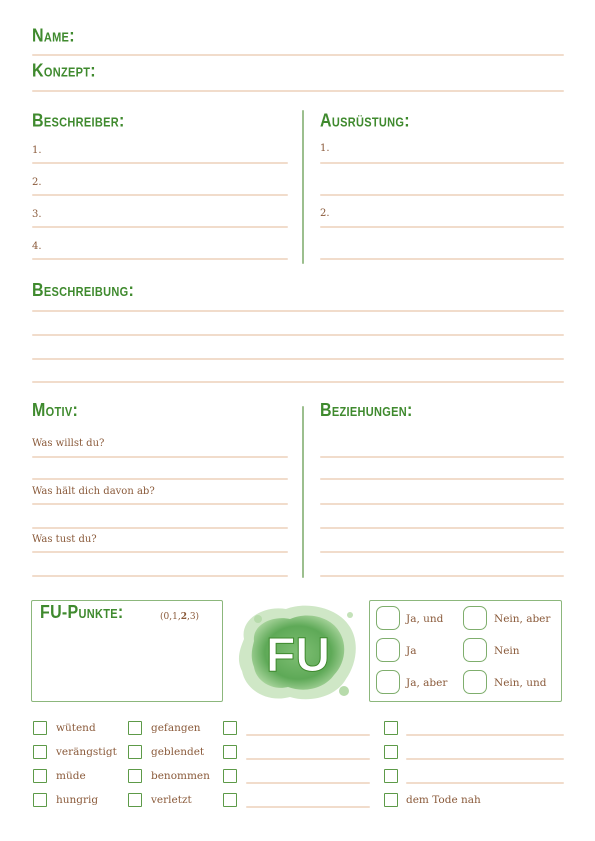  I want to click on ausruestung-title: Ausrüstung:, so click(365, 121).